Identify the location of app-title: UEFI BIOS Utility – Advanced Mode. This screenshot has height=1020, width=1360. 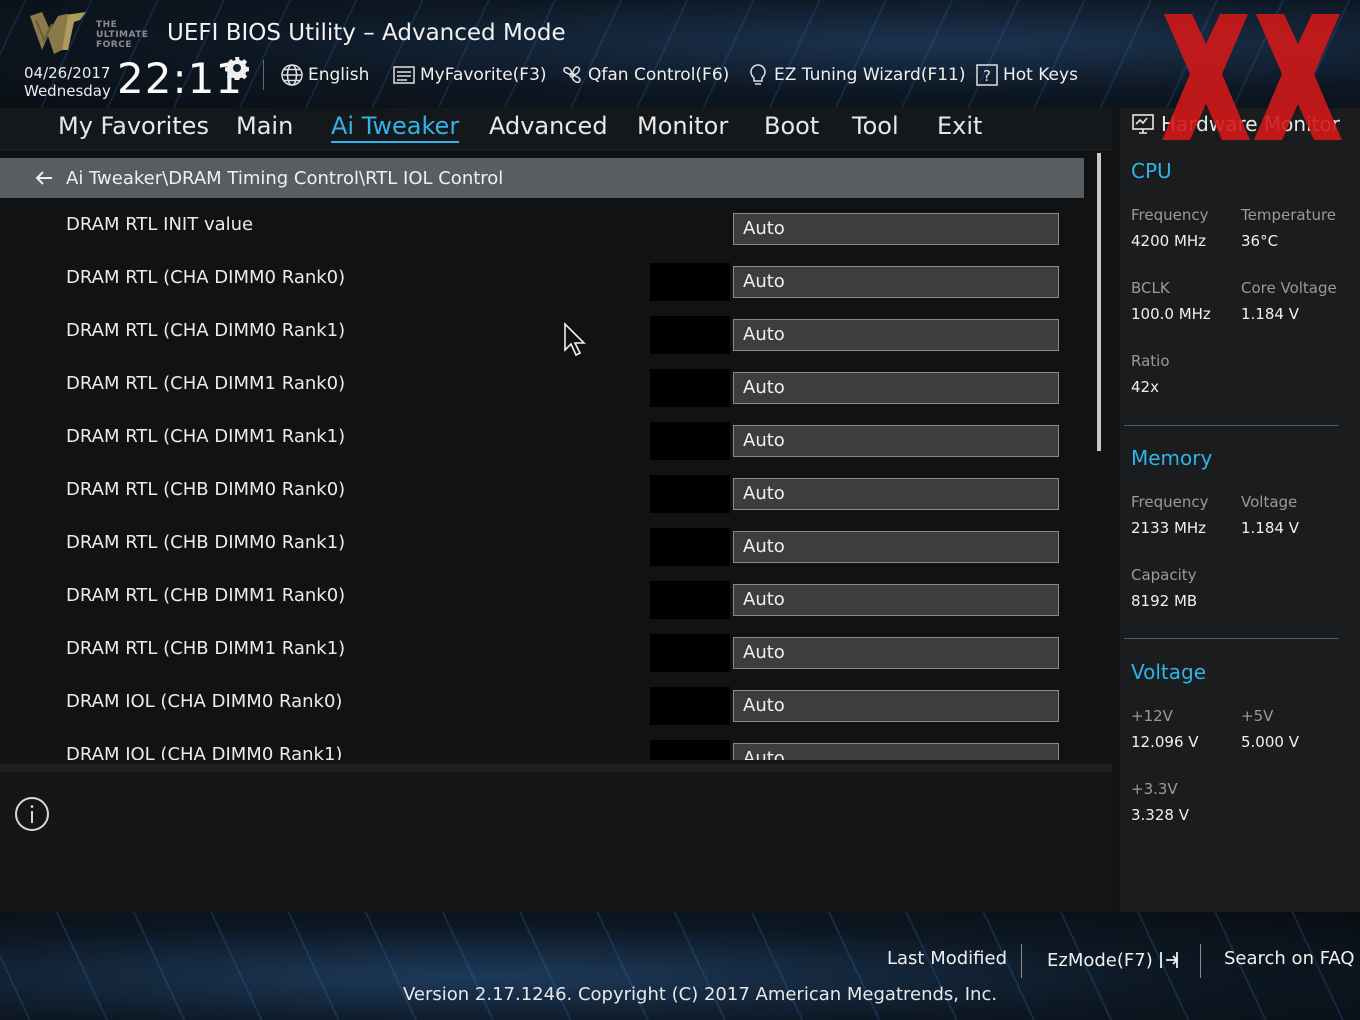
(366, 33).